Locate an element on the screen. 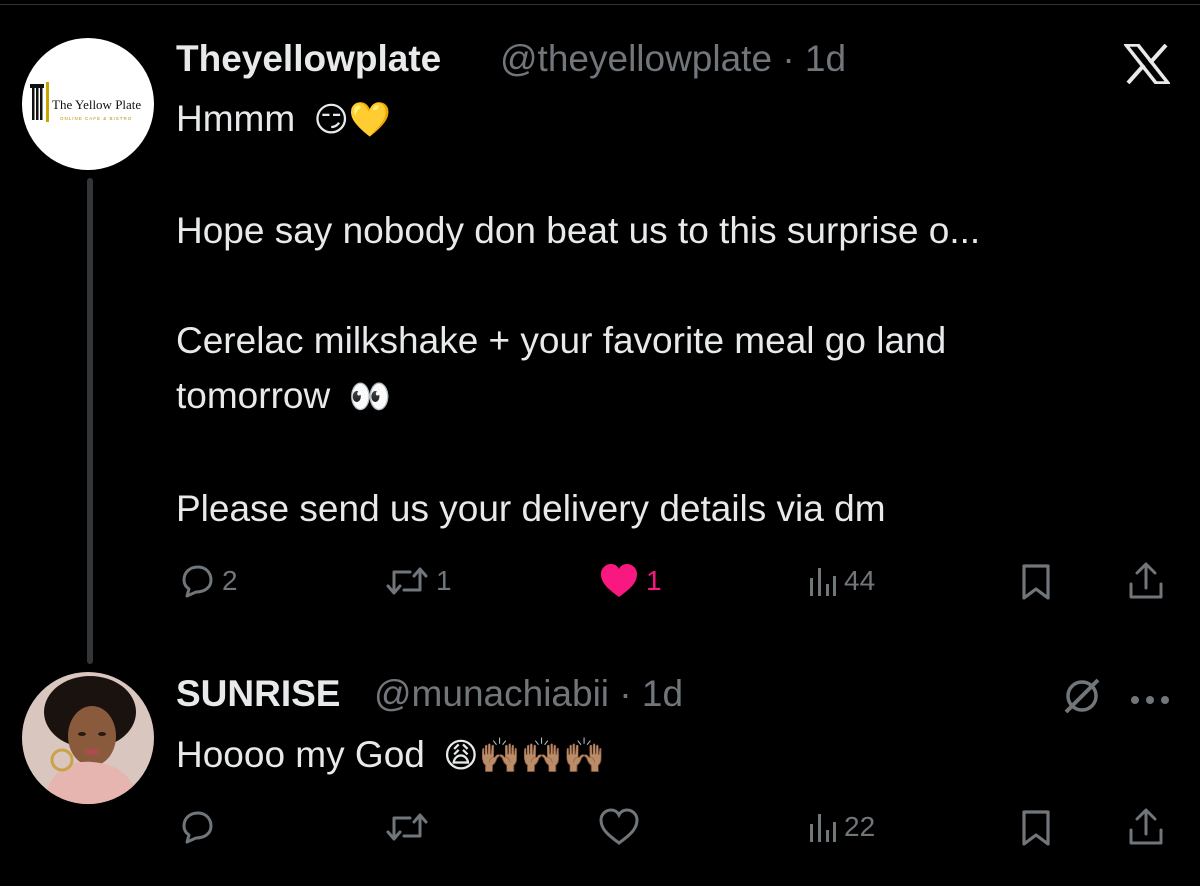 This screenshot has height=886, width=1200. repost-button: 1 is located at coordinates (418, 581).